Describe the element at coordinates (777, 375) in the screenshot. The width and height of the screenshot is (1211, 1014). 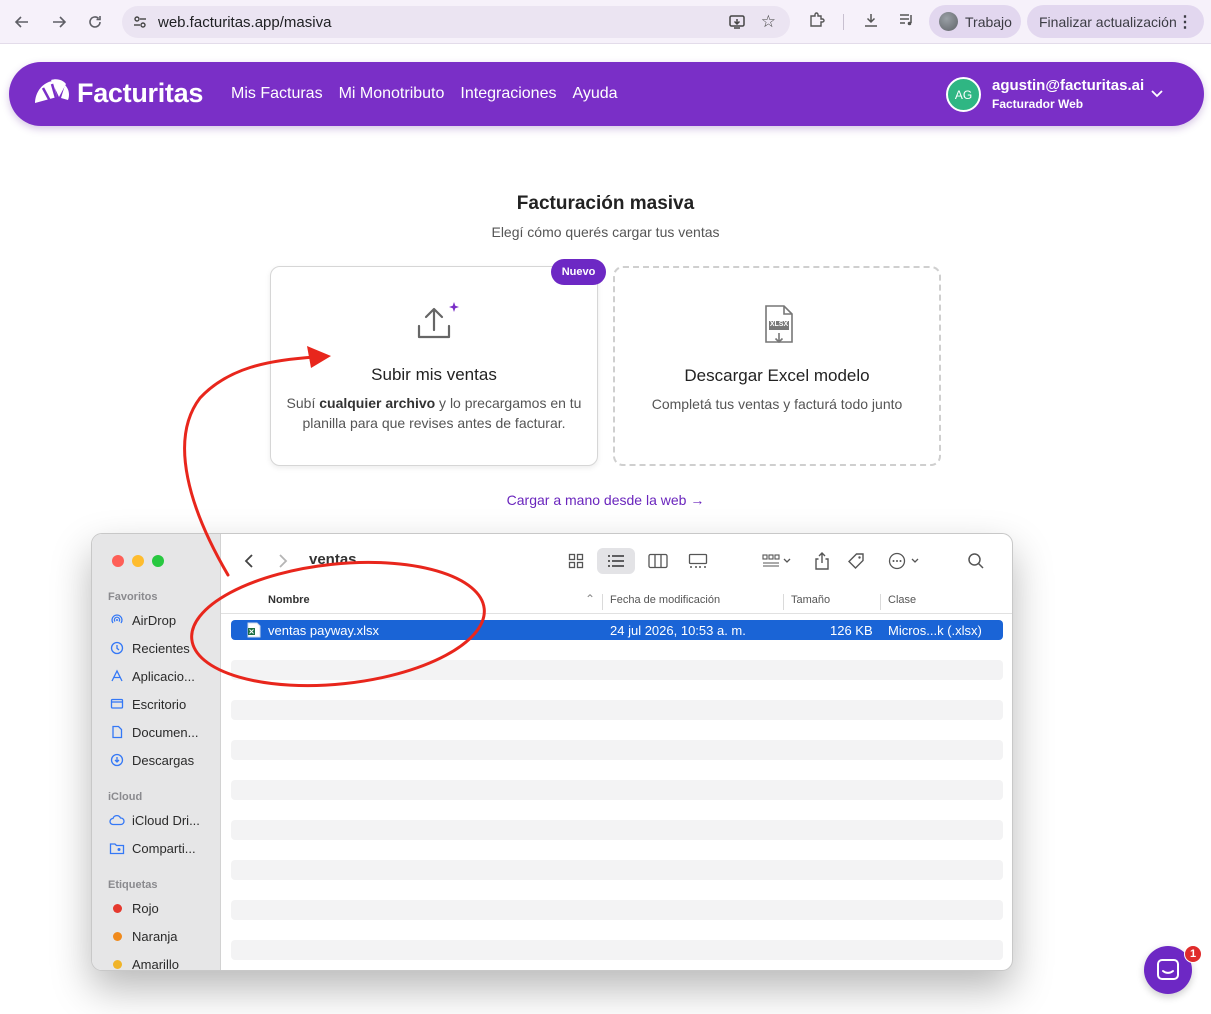
I see `excel-card-title: Descargar Excel modelo` at that location.